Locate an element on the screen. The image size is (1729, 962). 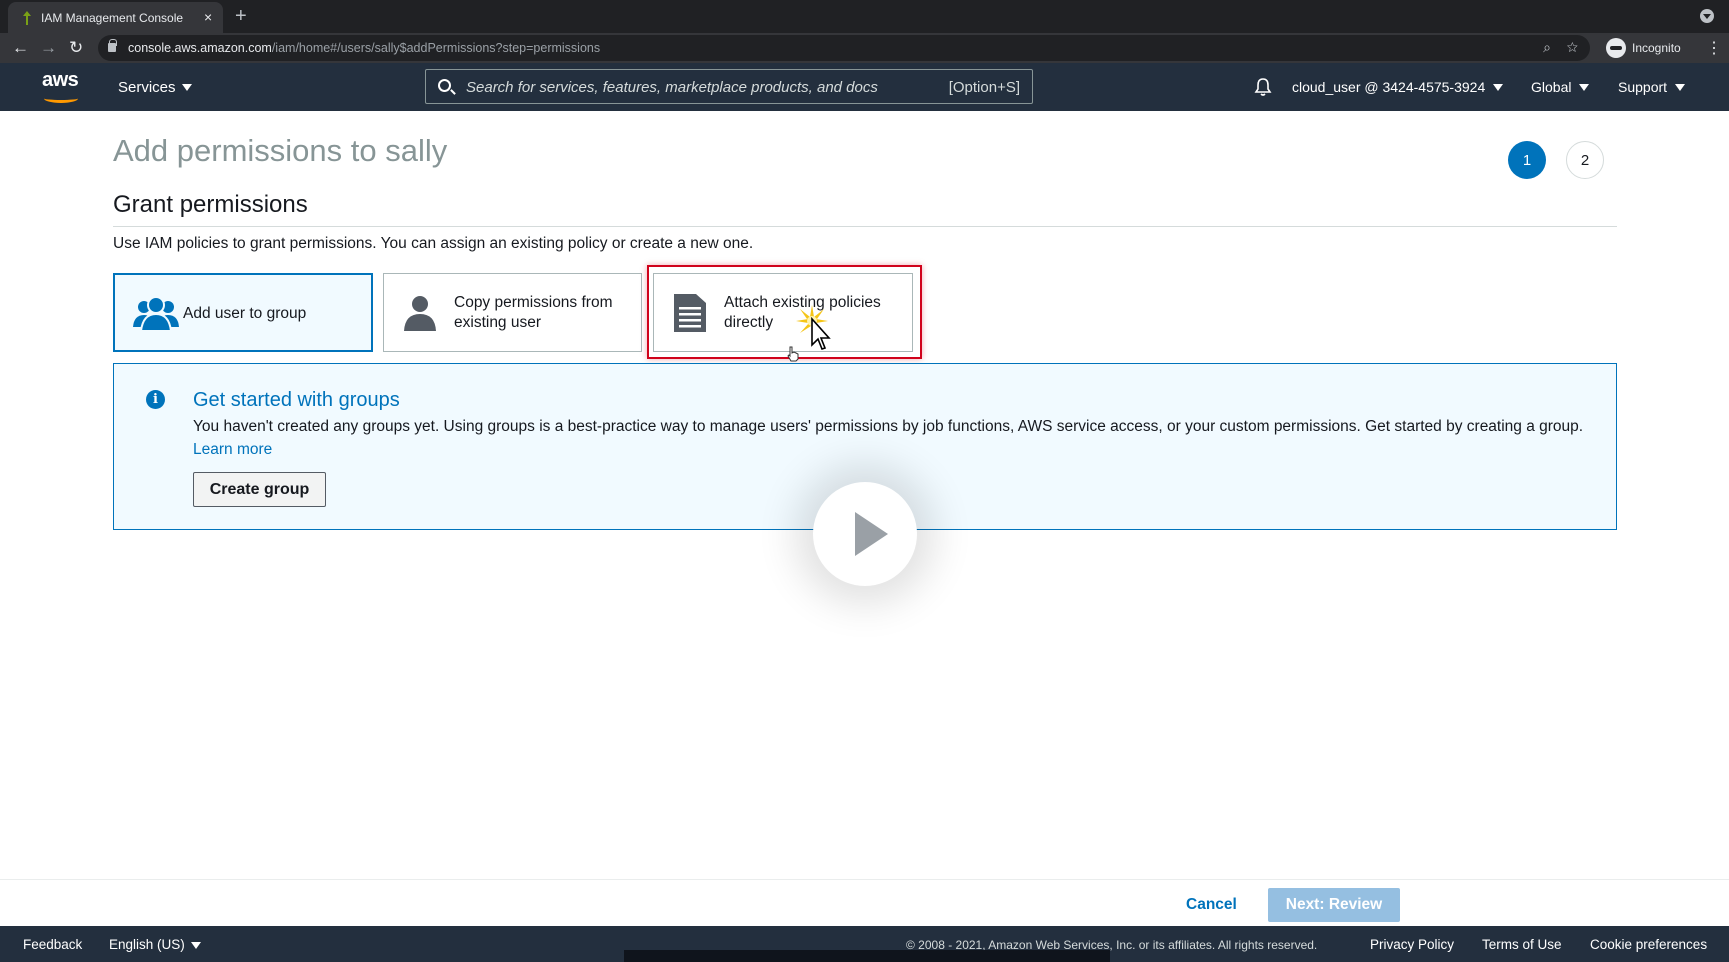
aws-logo: aws is located at coordinates (62, 87).